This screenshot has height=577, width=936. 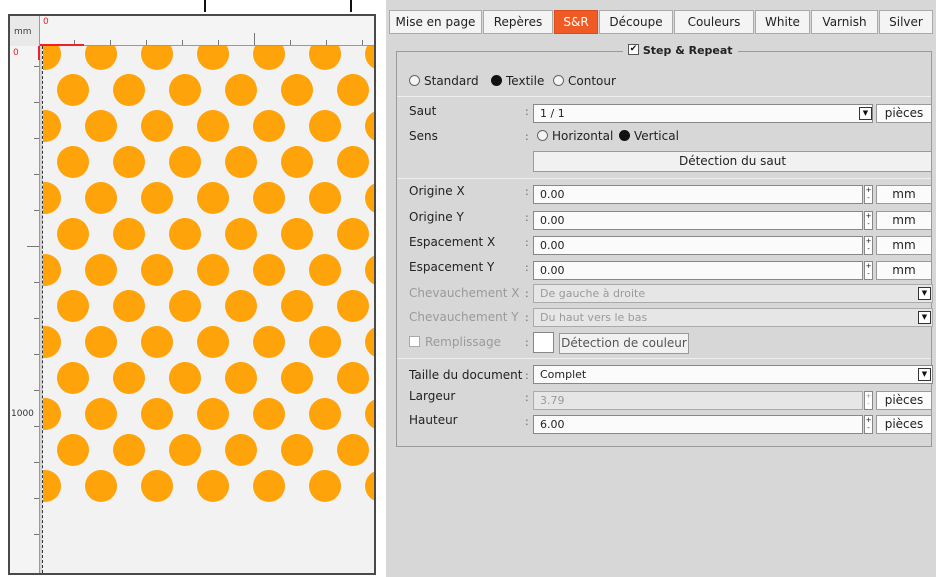 What do you see at coordinates (517, 81) in the screenshot?
I see `mode-textile-option: Textile` at bounding box center [517, 81].